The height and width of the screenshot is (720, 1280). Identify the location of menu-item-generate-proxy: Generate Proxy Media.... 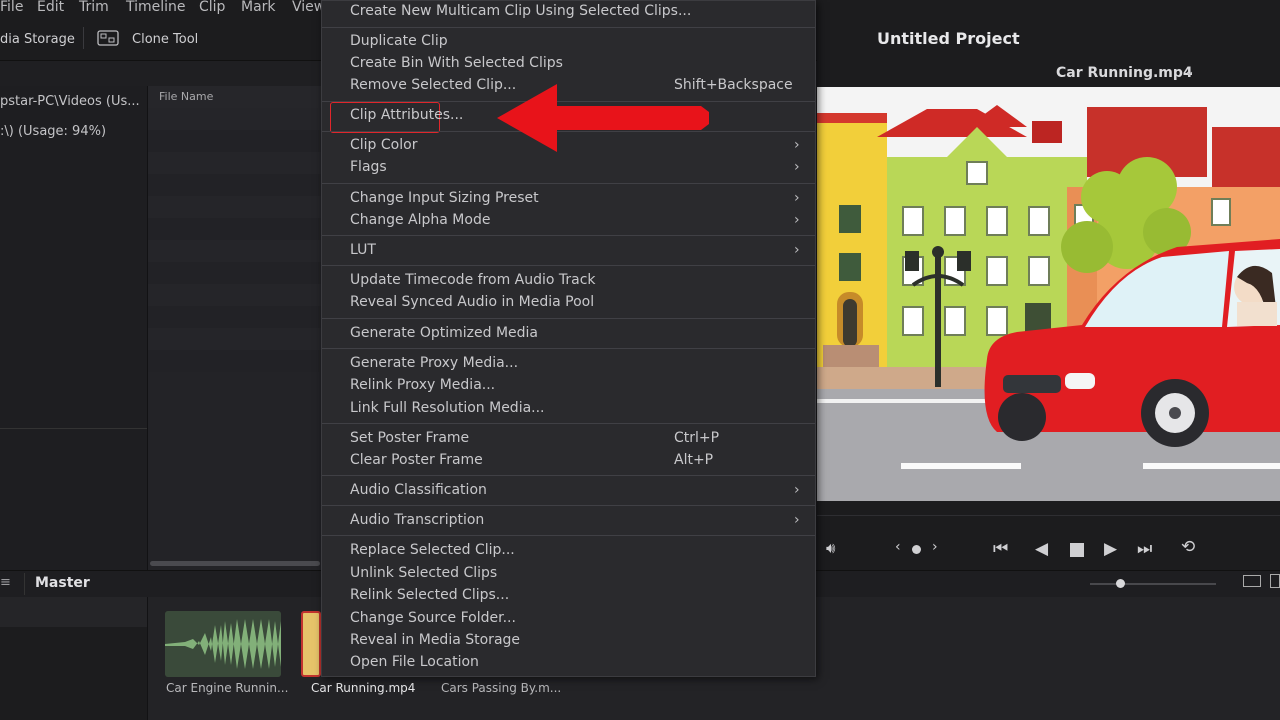
(434, 363).